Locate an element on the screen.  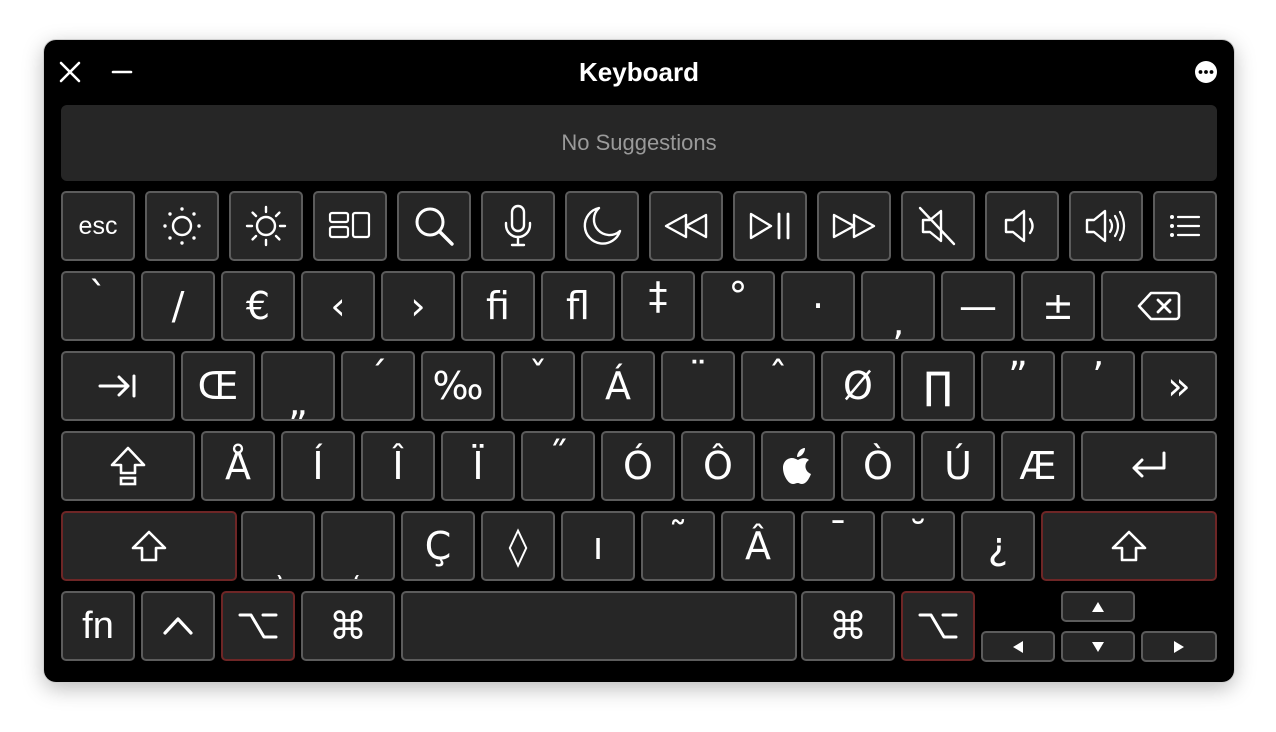
key-char: ´ is located at coordinates (378, 386).